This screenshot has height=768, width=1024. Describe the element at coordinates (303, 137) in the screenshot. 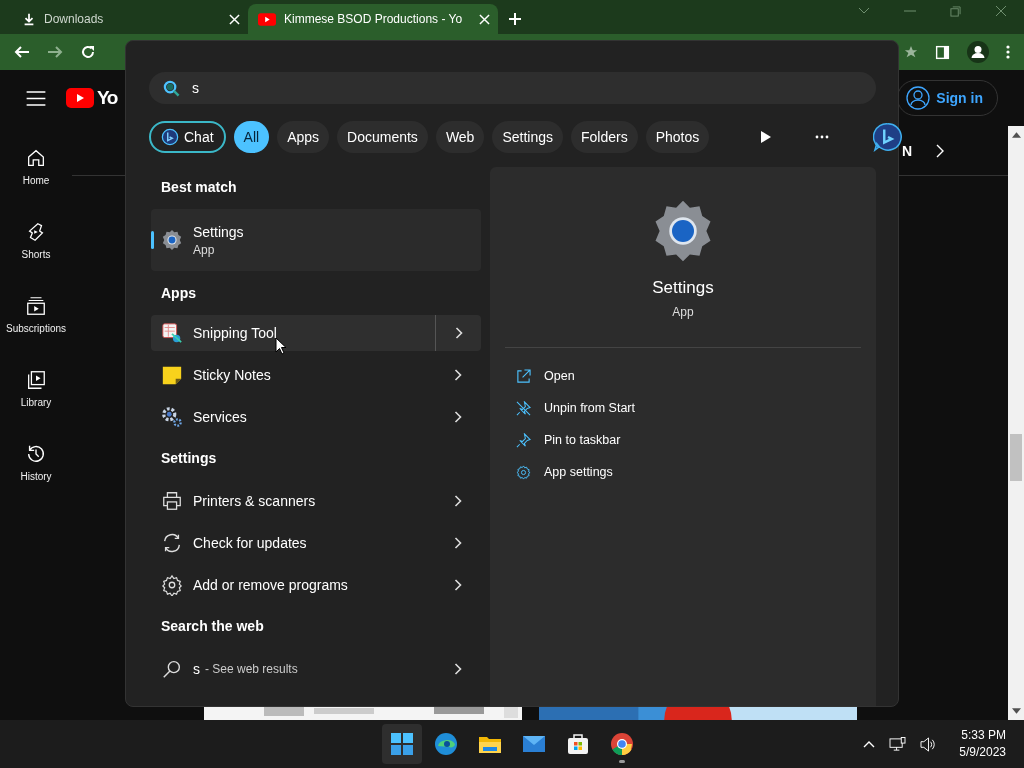

I see `filter-chip: Apps` at that location.